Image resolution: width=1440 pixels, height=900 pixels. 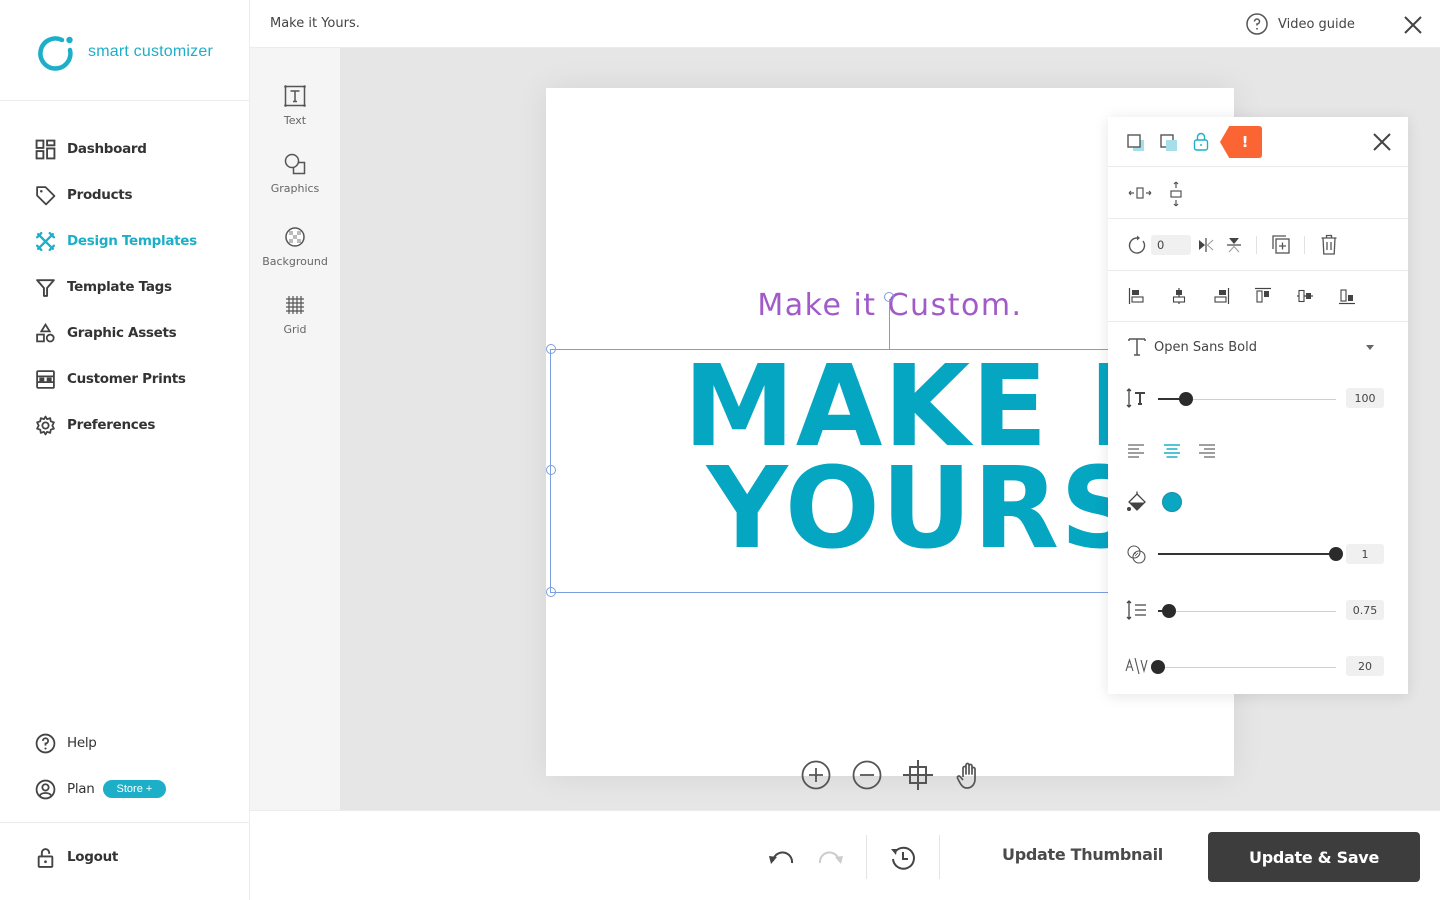 I want to click on slider-track, so click(x=1247, y=611).